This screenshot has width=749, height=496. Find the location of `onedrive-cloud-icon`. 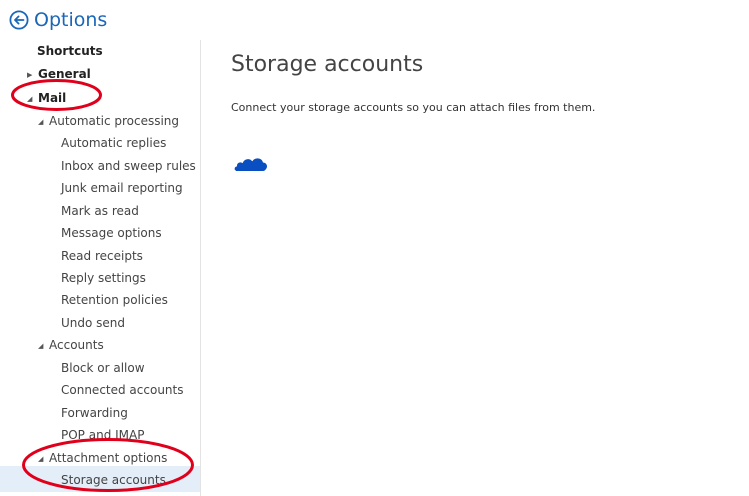

onedrive-cloud-icon is located at coordinates (251, 162).